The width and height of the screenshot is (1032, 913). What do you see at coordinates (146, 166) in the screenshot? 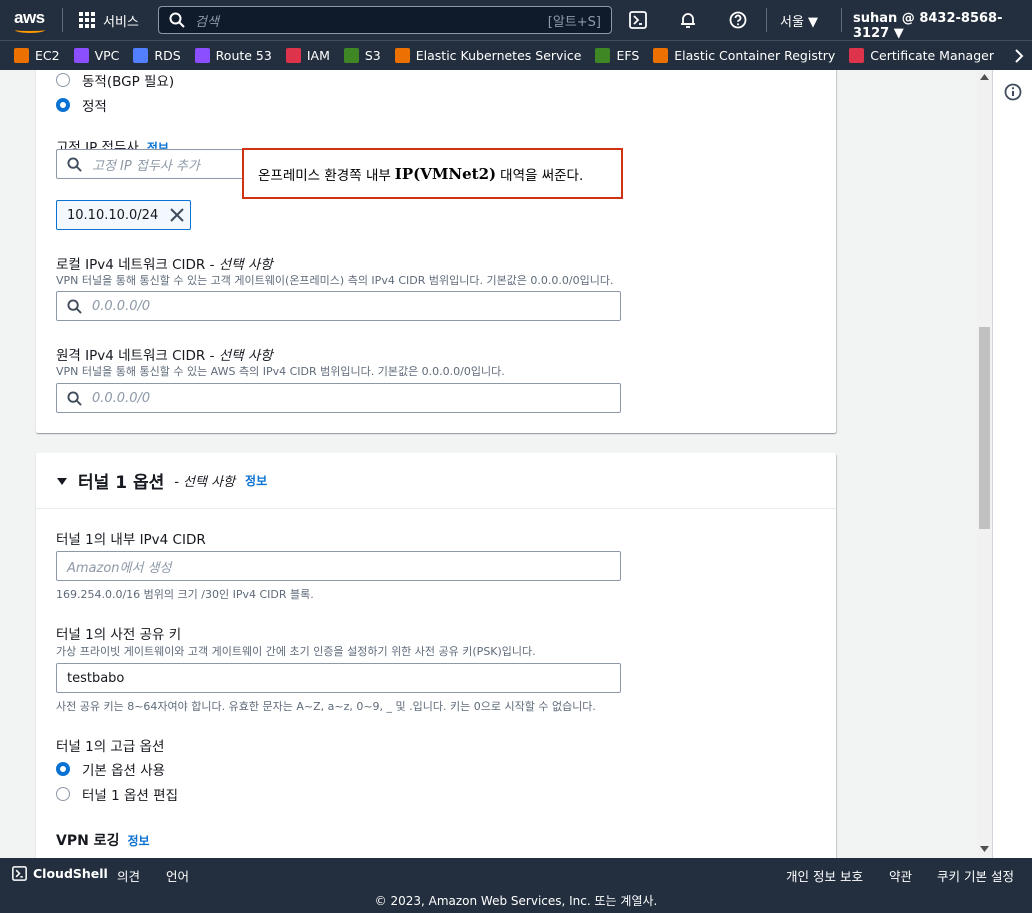
I see `static-ip-placeholder: 고정 IP 접두사 추가` at bounding box center [146, 166].